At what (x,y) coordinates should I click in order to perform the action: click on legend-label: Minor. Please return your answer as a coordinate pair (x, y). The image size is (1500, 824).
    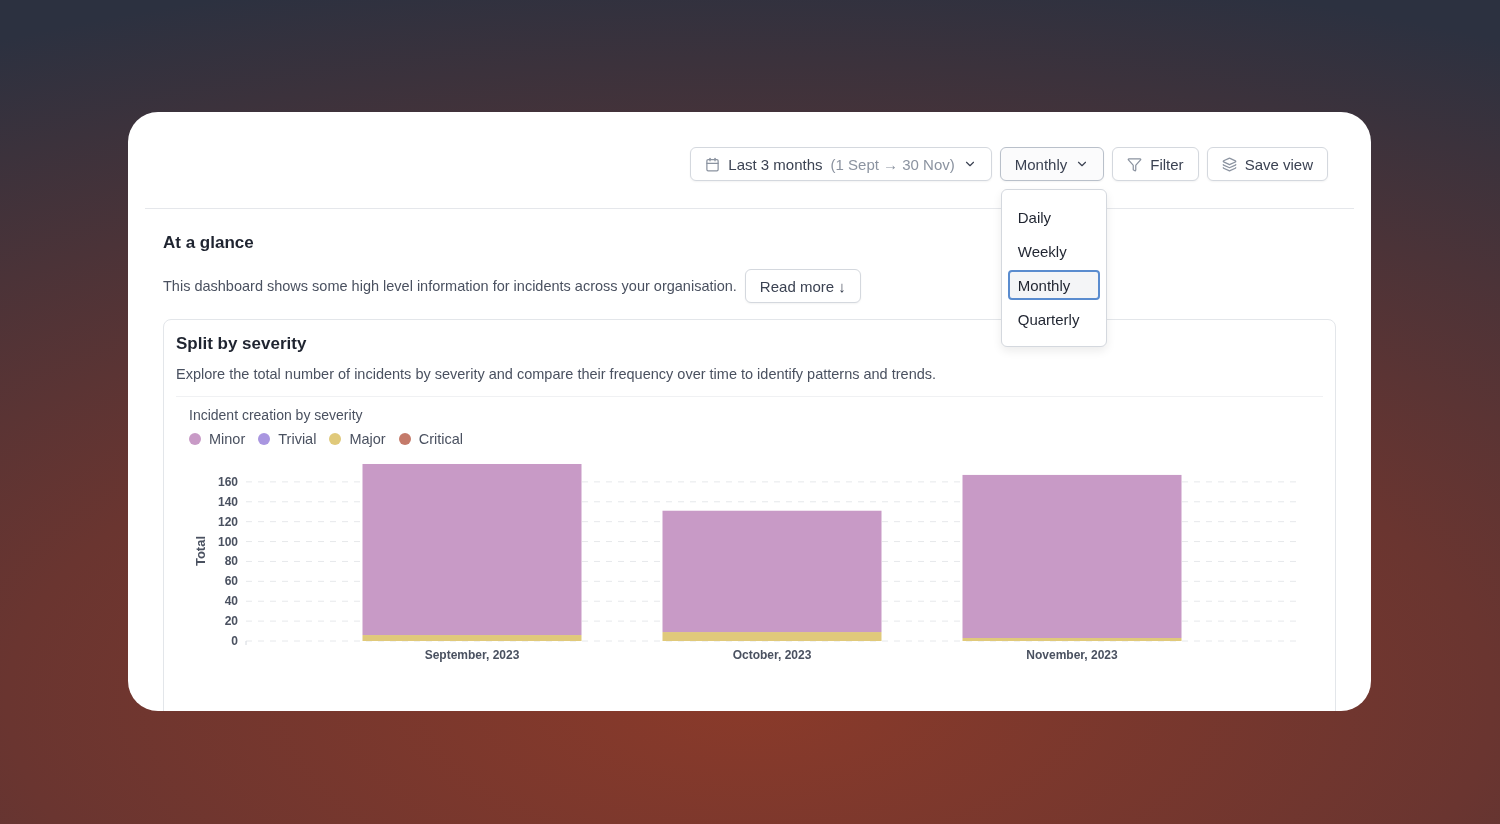
    Looking at the image, I should click on (227, 439).